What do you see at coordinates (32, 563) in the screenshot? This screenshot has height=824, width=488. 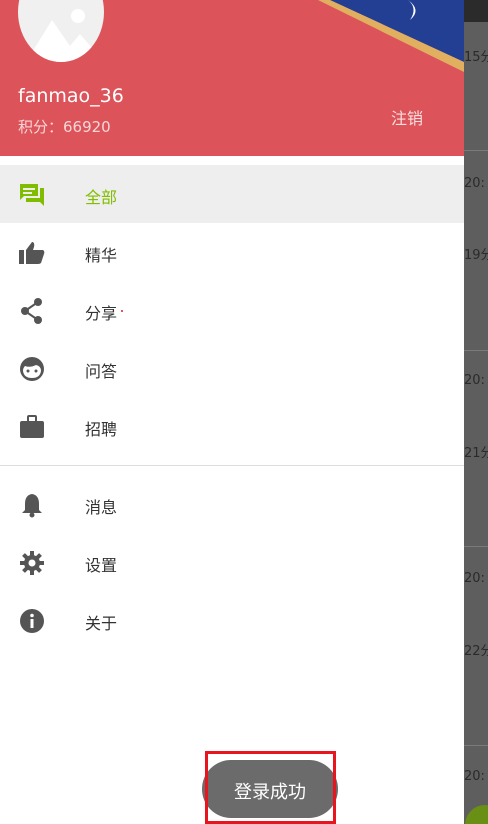 I see `gear-icon` at bounding box center [32, 563].